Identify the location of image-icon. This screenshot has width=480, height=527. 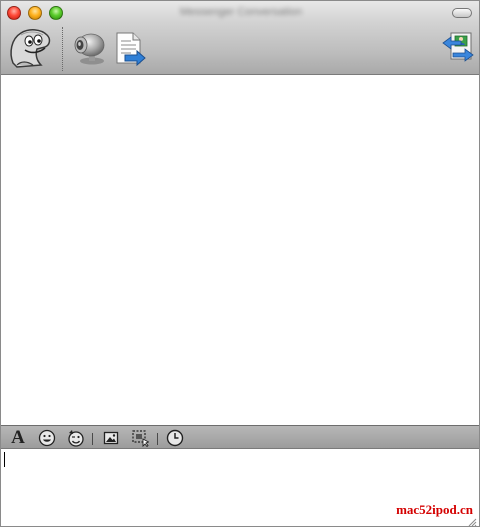
(111, 438).